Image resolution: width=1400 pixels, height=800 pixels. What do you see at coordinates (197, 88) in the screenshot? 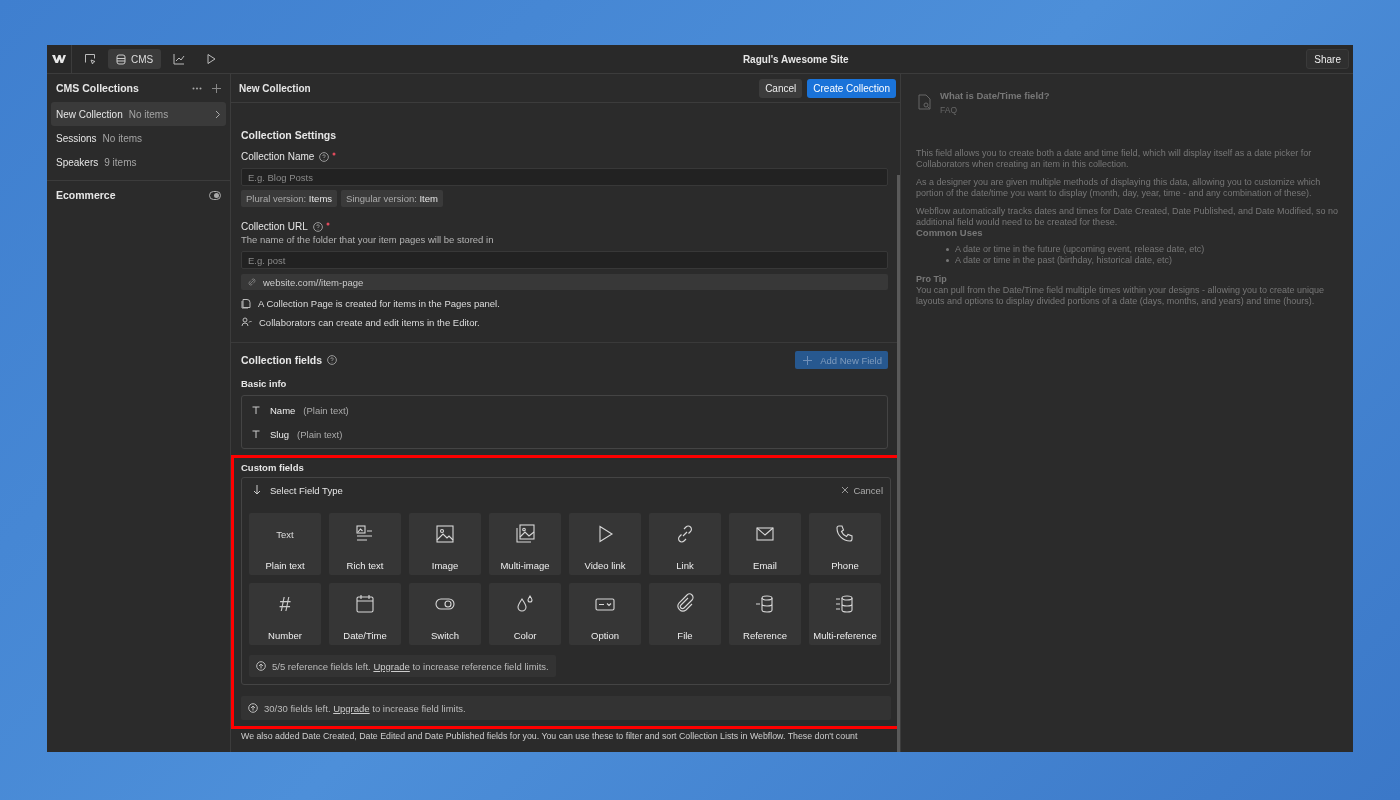
I see `more-icon` at bounding box center [197, 88].